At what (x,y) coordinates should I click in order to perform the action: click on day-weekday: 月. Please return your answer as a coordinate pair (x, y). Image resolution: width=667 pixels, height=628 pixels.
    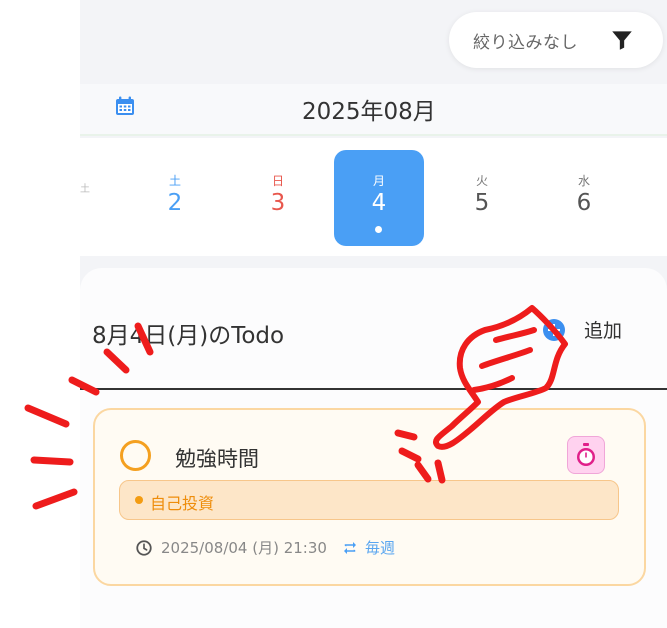
    Looking at the image, I should click on (378, 181).